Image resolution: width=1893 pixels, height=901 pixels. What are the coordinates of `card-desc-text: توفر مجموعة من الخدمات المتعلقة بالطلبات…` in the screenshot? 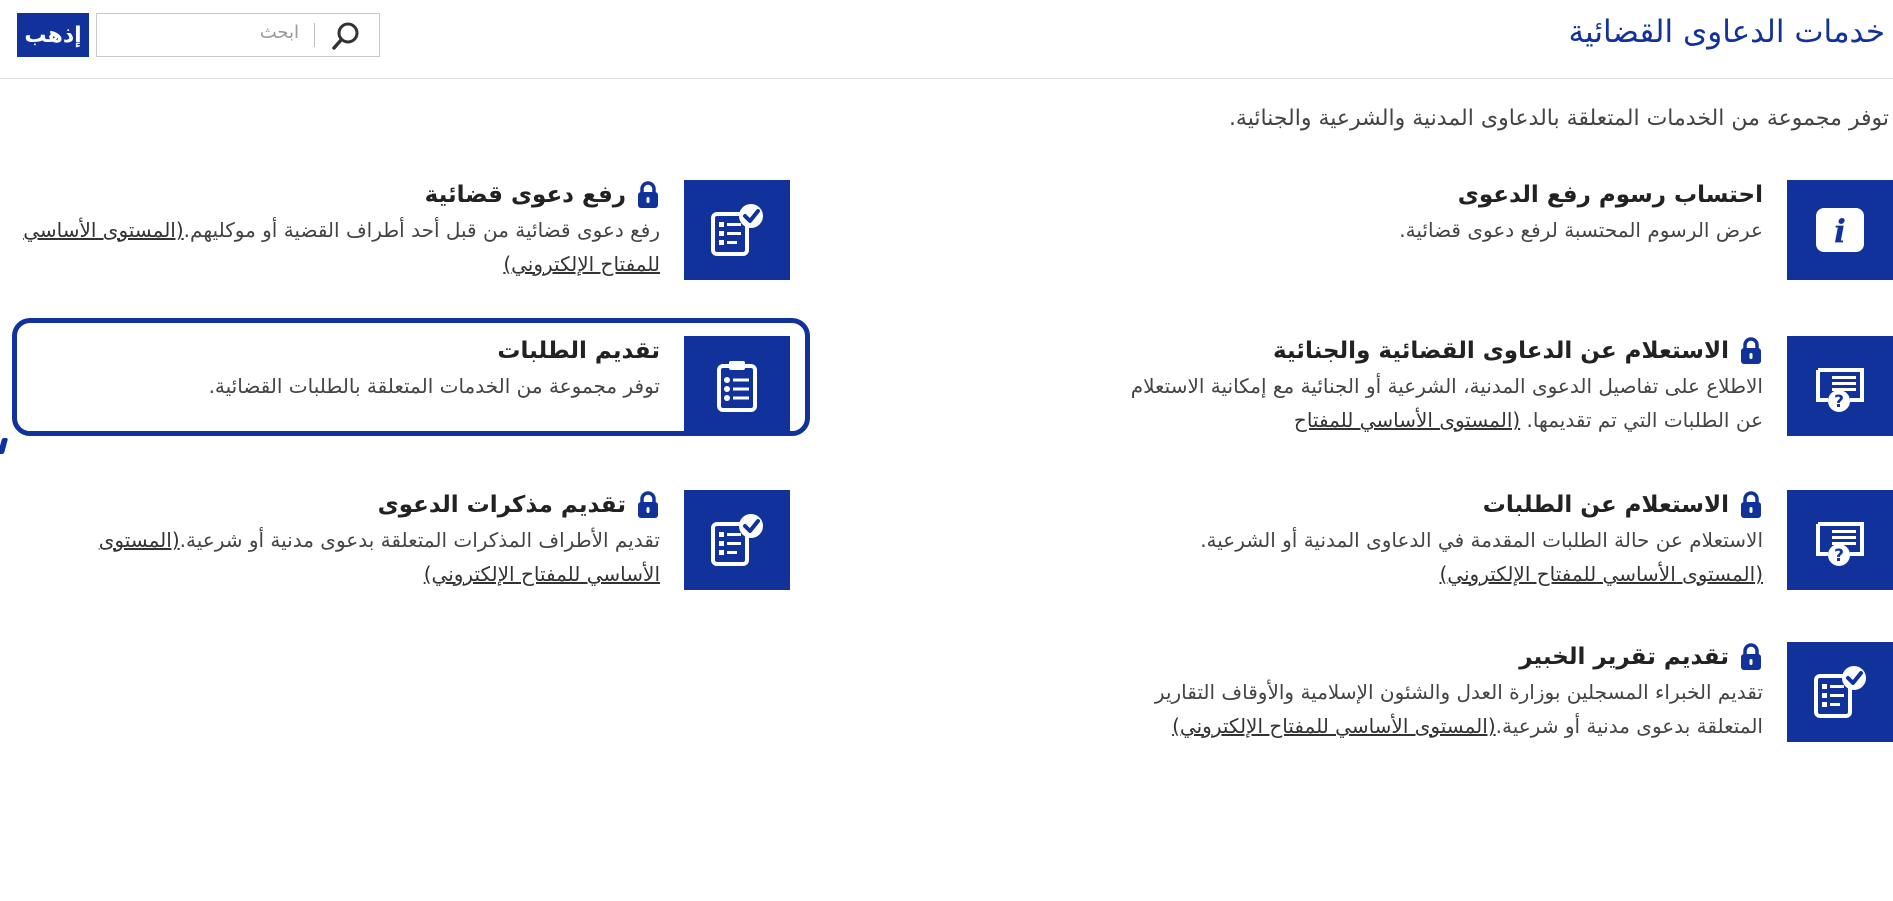 It's located at (434, 386).